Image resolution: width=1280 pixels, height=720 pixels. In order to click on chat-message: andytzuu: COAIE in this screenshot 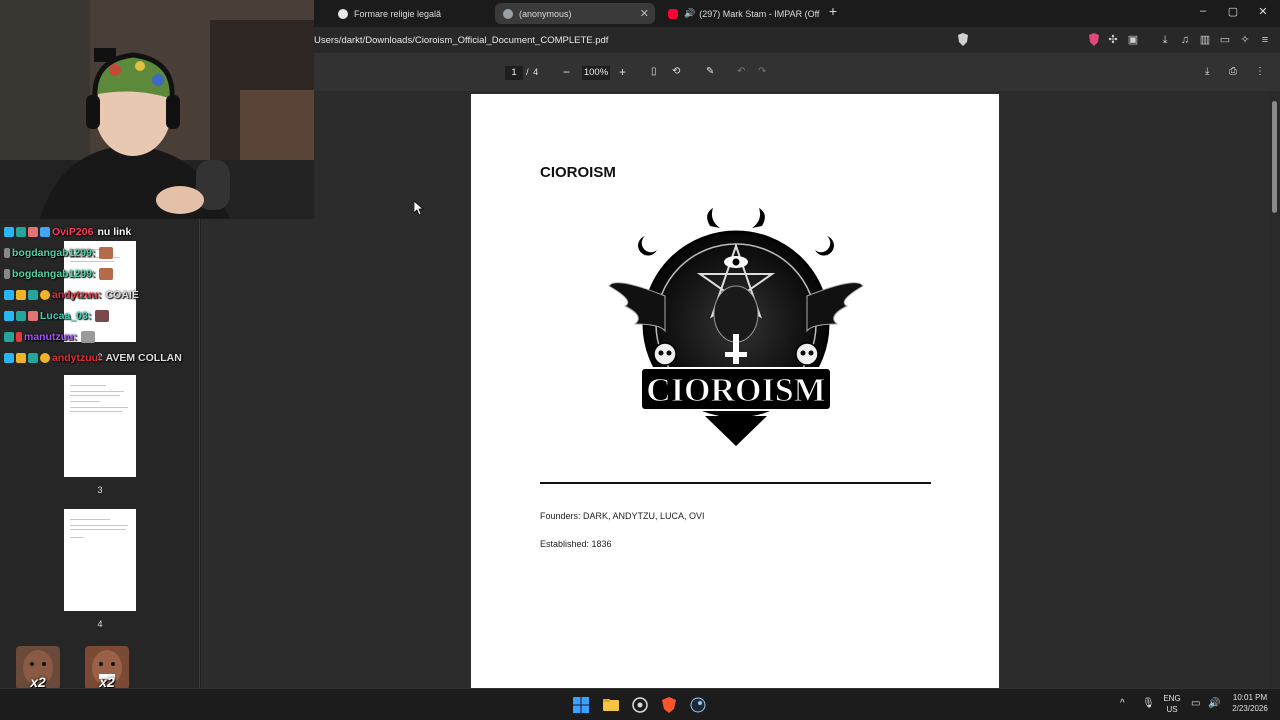, I will do `click(71, 295)`.